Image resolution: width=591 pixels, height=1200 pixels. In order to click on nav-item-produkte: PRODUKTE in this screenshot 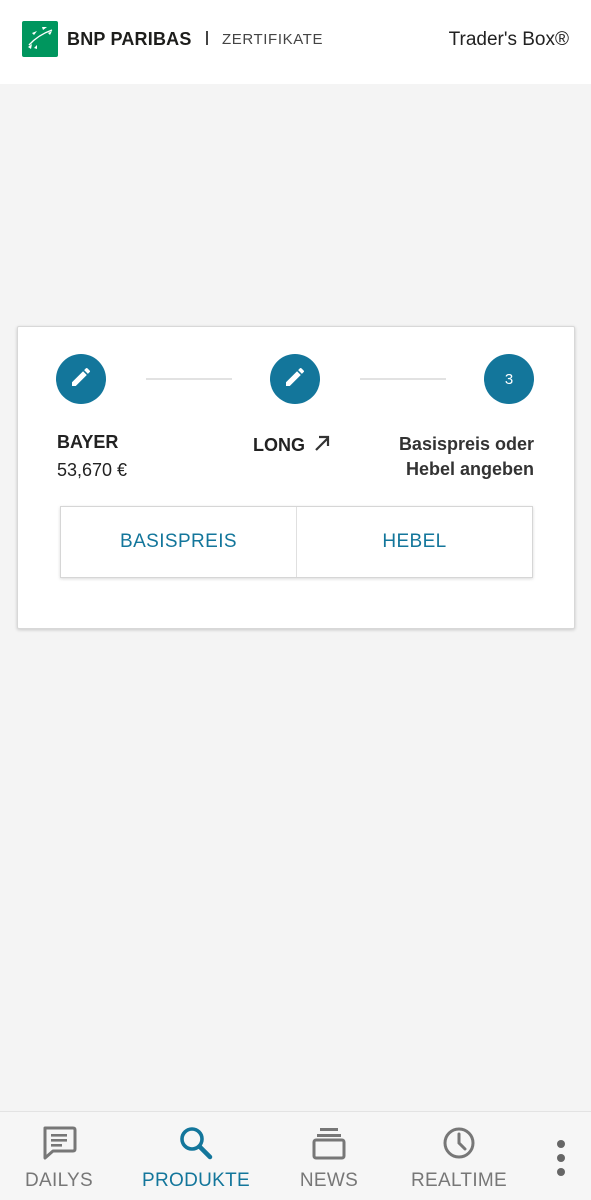, I will do `click(196, 1156)`.